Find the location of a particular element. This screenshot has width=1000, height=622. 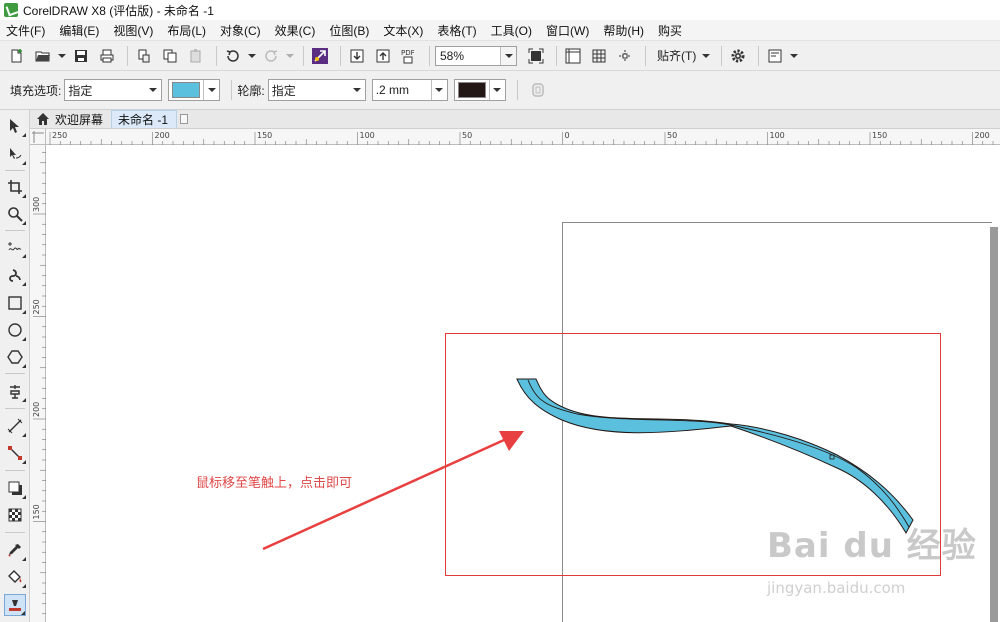

ellipse-tool is located at coordinates (15, 330).